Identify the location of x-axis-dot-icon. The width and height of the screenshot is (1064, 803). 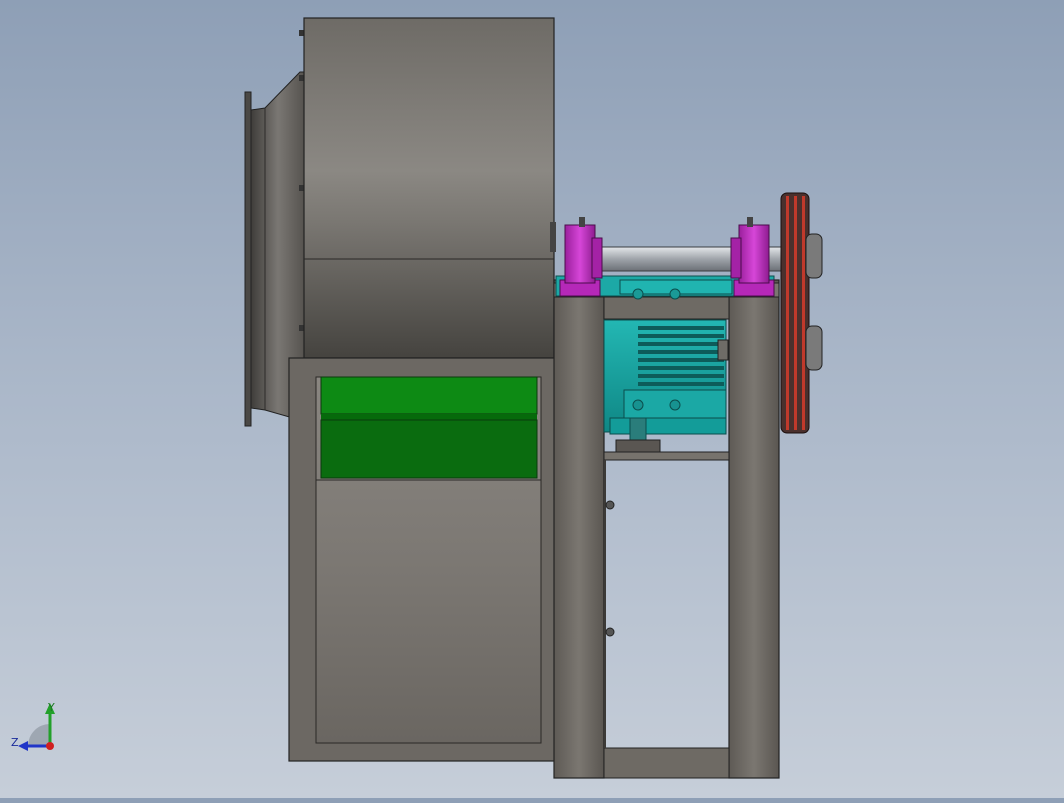
(50, 746).